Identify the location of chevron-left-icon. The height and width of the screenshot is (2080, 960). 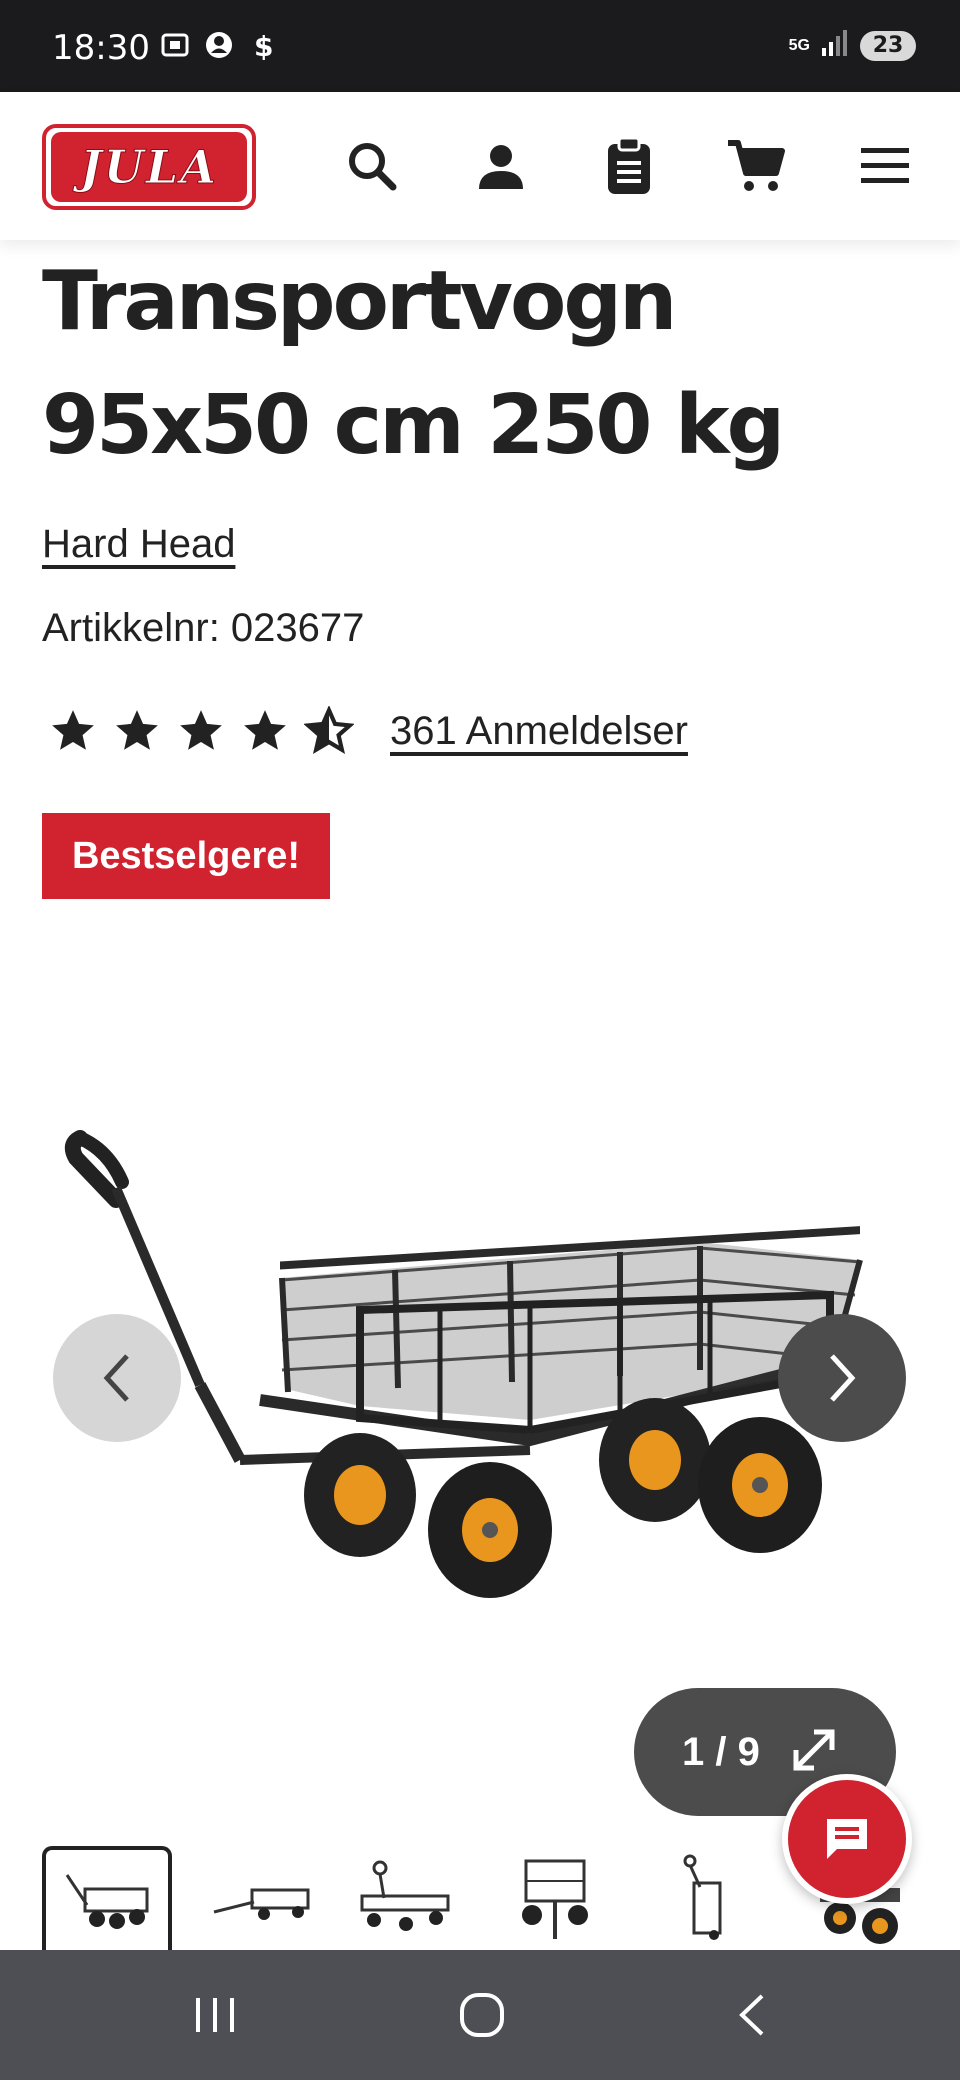
(116, 1378).